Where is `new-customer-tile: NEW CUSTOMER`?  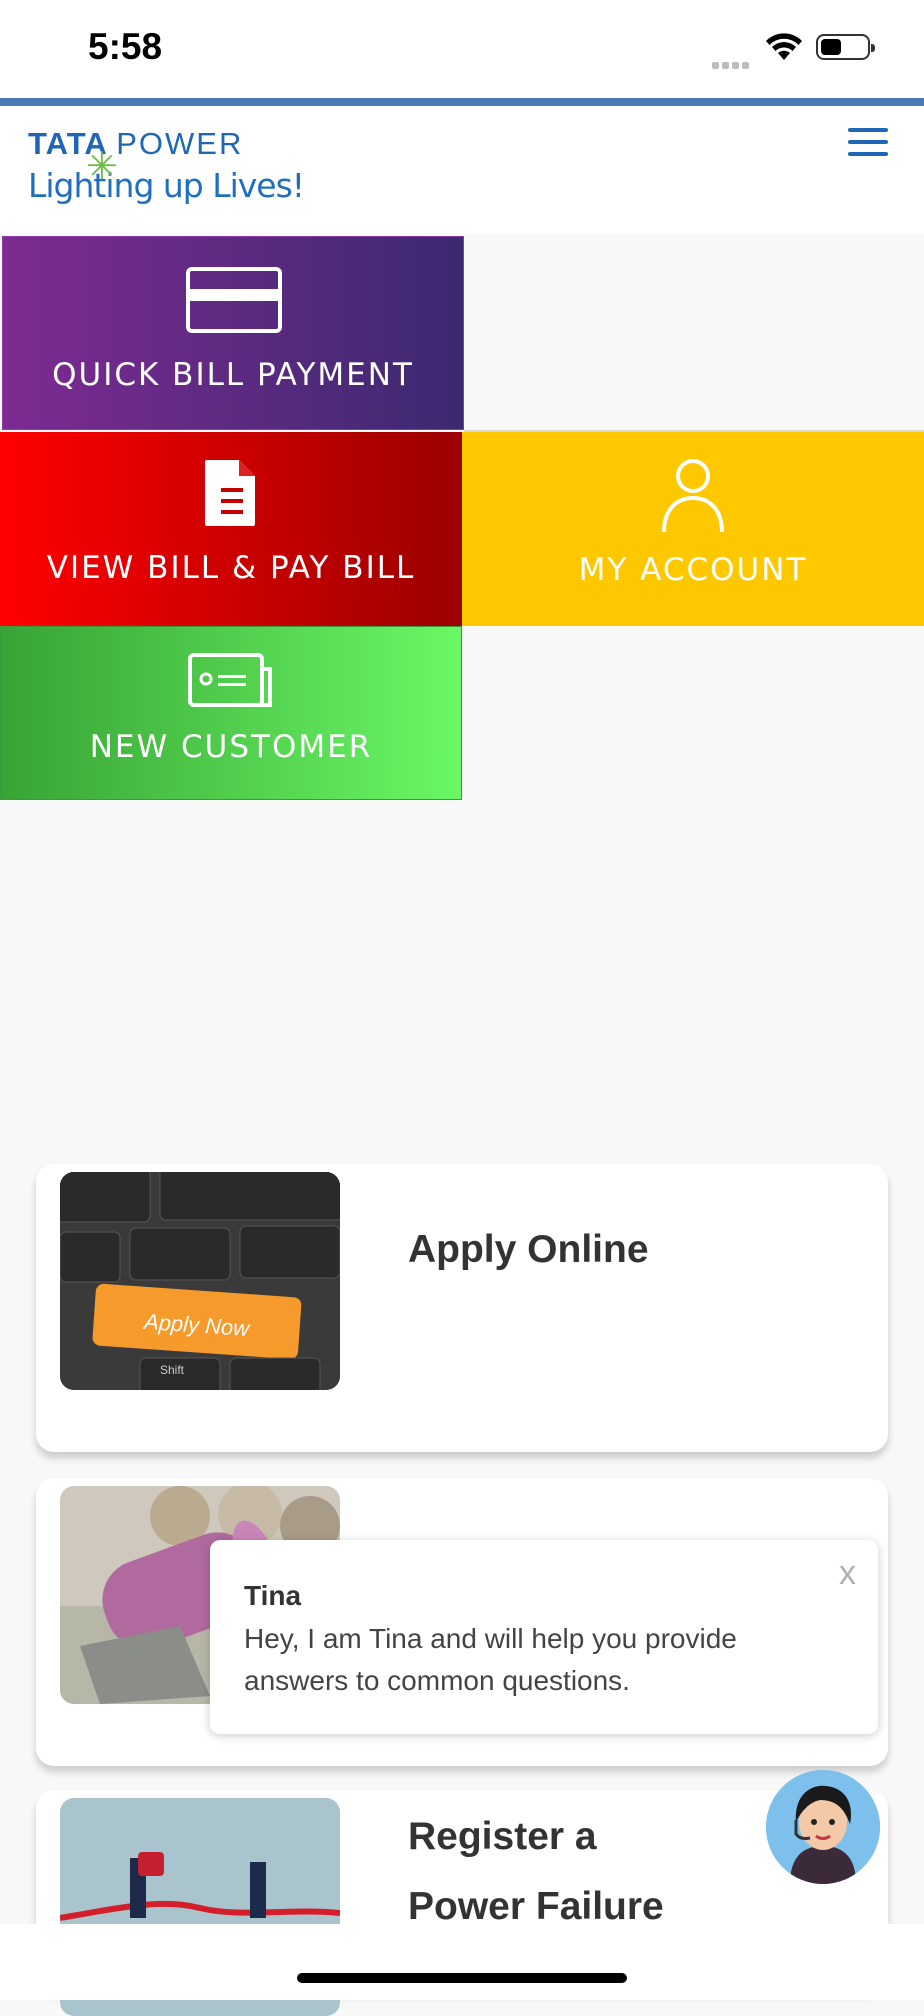 new-customer-tile: NEW CUSTOMER is located at coordinates (231, 713).